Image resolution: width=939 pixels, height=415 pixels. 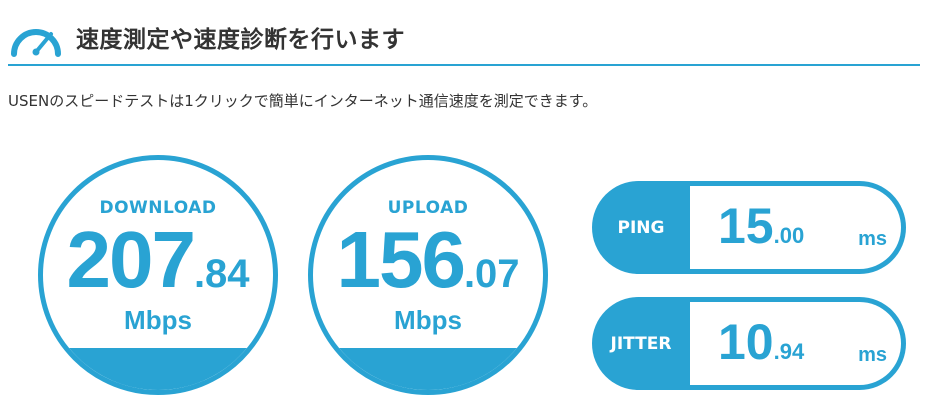 I want to click on upload-gauge-fill, so click(x=428, y=369).